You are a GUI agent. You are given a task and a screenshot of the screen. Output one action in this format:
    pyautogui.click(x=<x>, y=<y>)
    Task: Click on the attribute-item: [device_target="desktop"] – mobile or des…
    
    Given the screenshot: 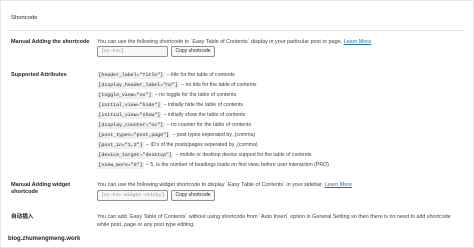 What is the action you would take?
    pyautogui.click(x=204, y=155)
    